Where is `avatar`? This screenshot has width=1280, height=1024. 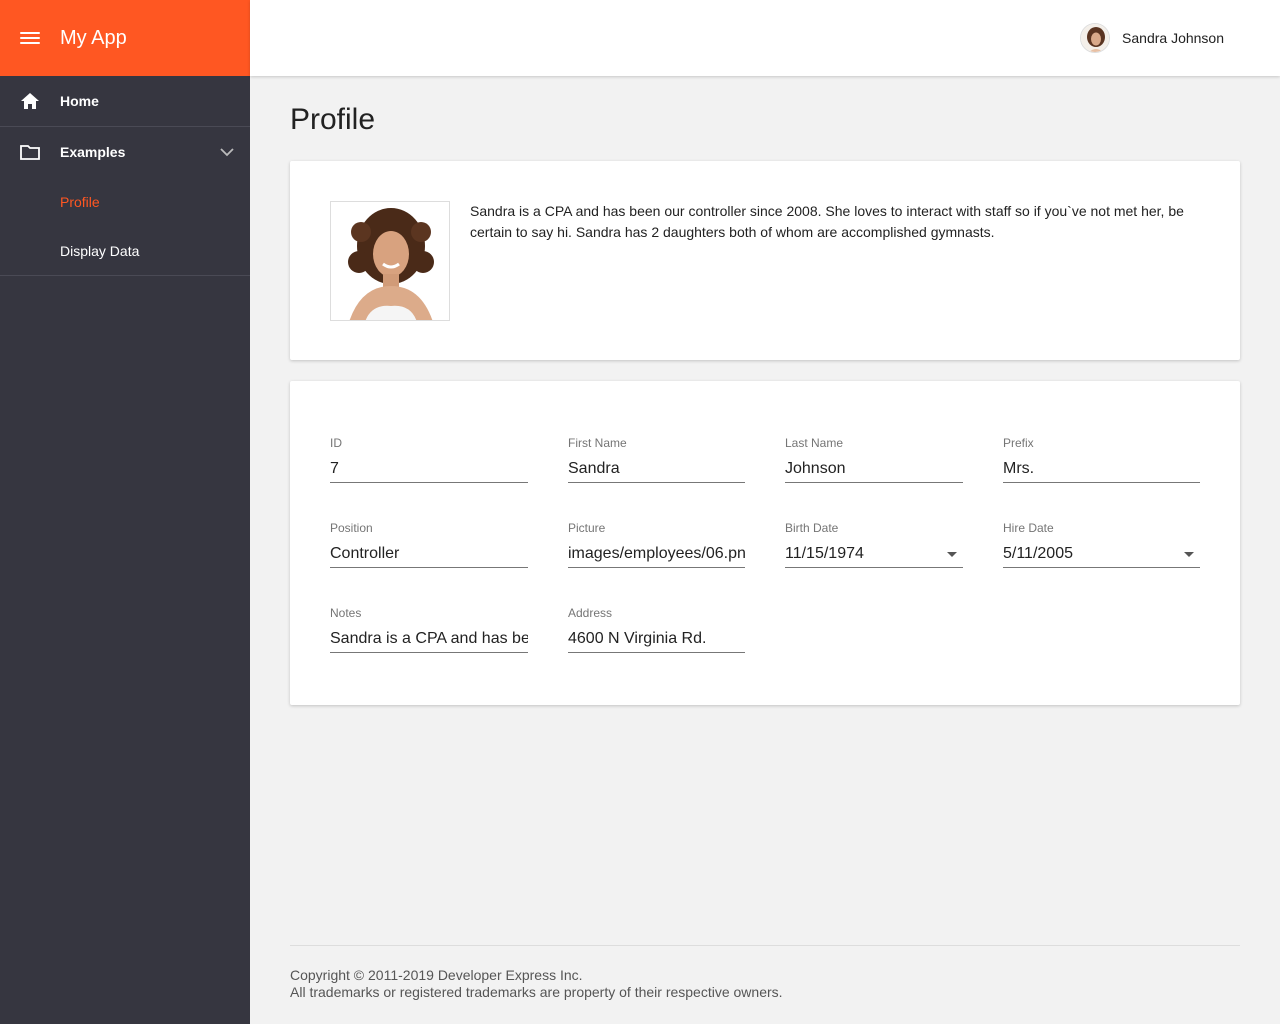
avatar is located at coordinates (1095, 38).